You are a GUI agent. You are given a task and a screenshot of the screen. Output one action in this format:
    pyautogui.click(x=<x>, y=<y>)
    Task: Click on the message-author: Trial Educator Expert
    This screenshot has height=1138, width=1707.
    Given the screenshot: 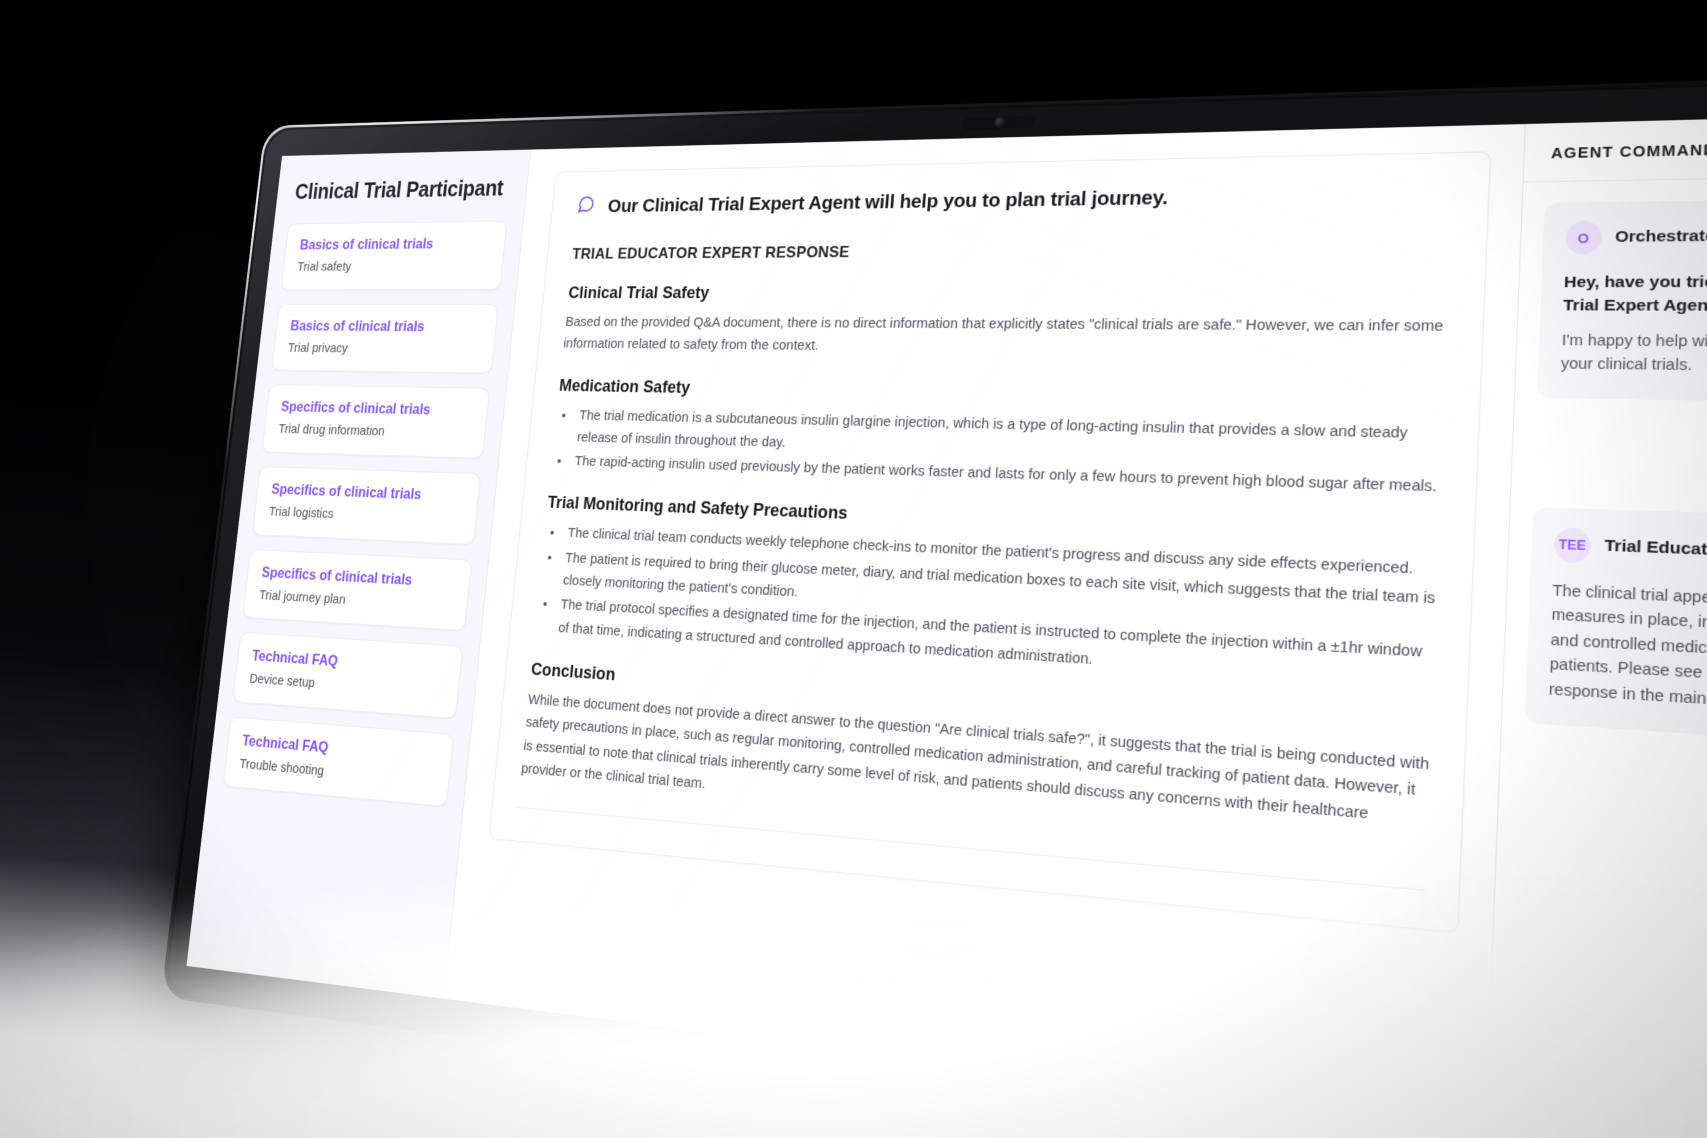 What is the action you would take?
    pyautogui.click(x=1655, y=549)
    